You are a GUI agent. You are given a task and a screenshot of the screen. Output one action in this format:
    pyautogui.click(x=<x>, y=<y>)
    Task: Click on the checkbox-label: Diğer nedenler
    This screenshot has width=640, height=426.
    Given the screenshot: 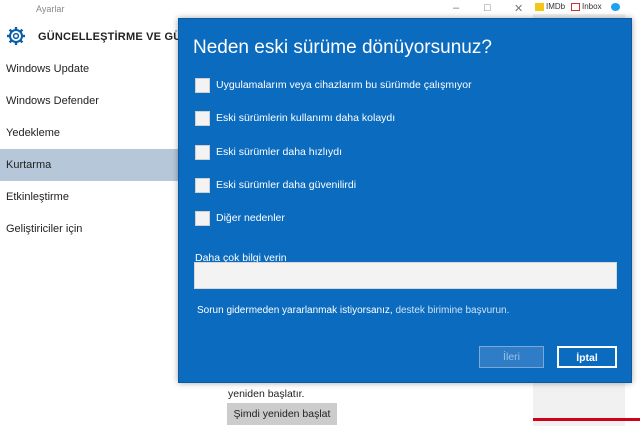 What is the action you would take?
    pyautogui.click(x=250, y=218)
    